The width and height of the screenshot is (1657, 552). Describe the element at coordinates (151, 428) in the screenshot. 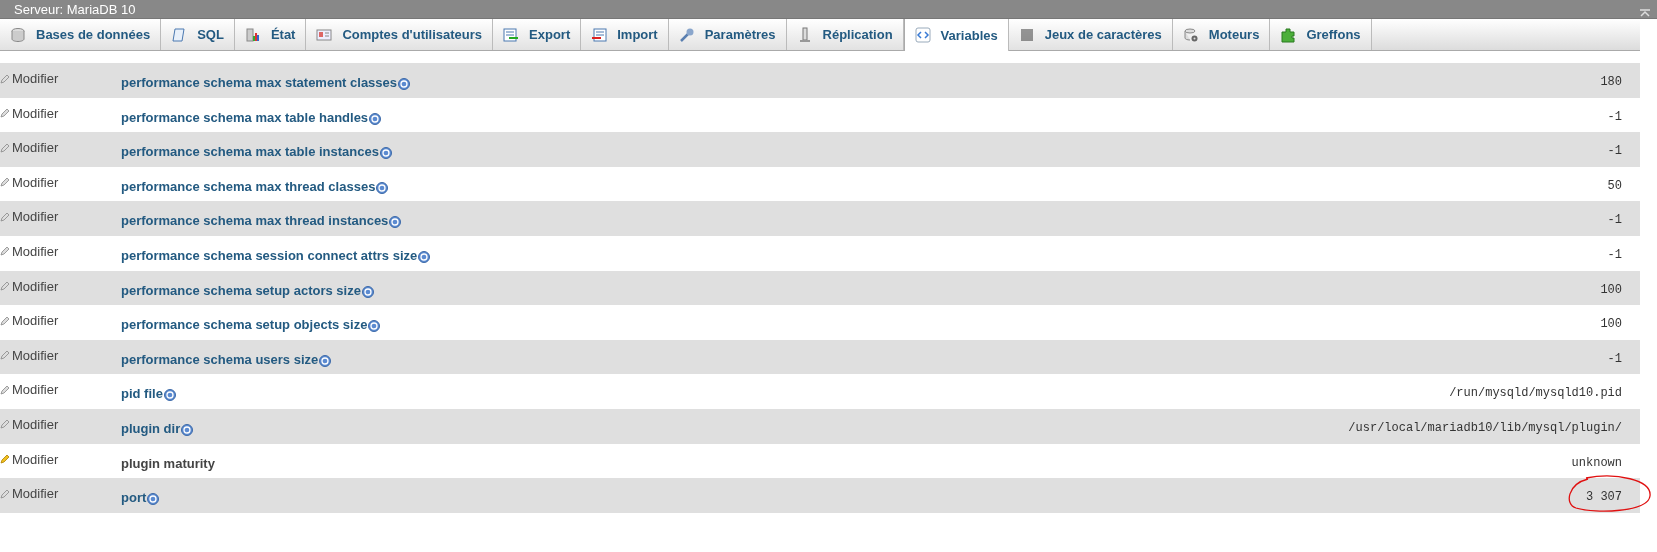

I see `variable-name: plugin dir` at that location.